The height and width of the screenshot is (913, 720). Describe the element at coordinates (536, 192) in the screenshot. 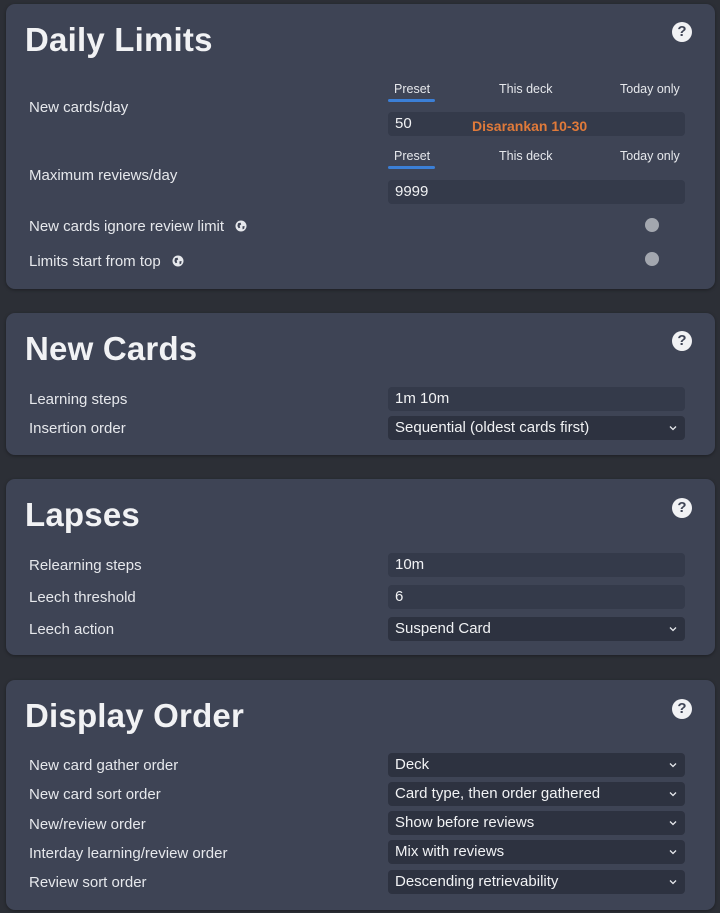

I see `maximum-reviews-per-day-input: 9999` at that location.